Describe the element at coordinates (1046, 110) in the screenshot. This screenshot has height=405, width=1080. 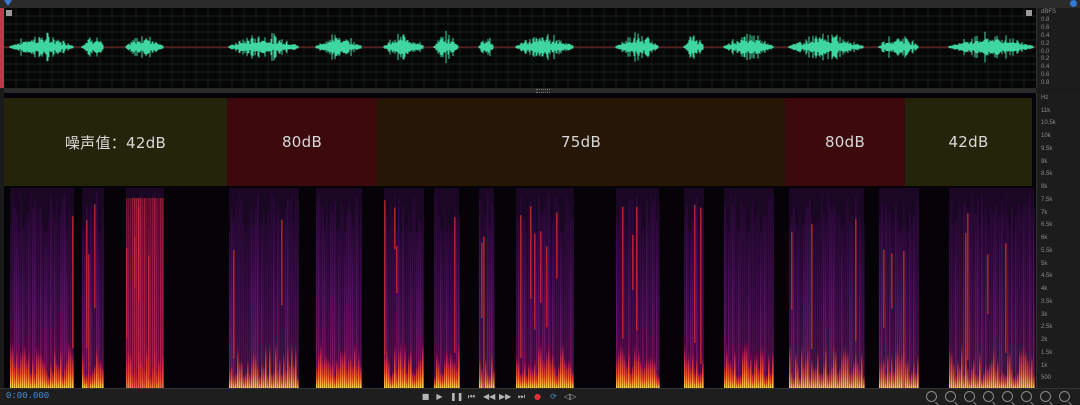
I see `ruler-label: 11k` at that location.